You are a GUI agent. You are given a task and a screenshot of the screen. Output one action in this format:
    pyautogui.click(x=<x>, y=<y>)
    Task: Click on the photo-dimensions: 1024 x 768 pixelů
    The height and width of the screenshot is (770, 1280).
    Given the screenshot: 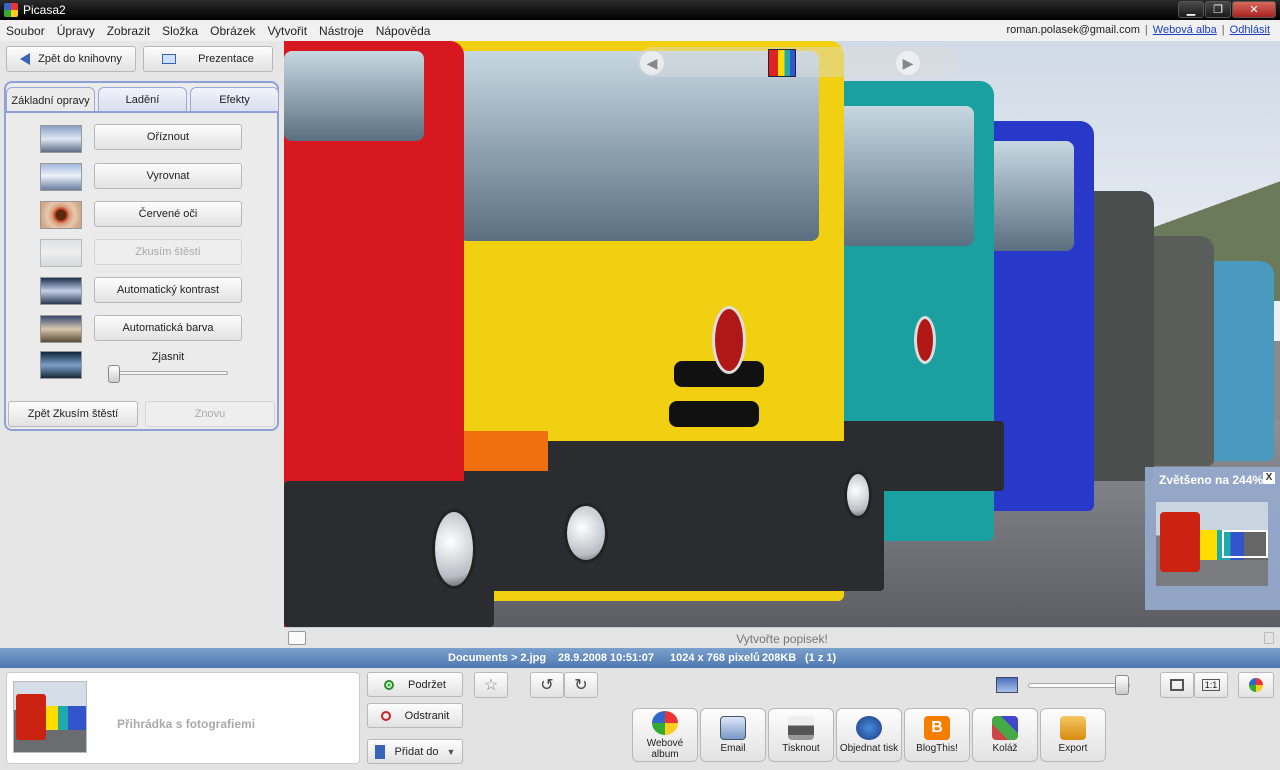 What is the action you would take?
    pyautogui.click(x=715, y=658)
    